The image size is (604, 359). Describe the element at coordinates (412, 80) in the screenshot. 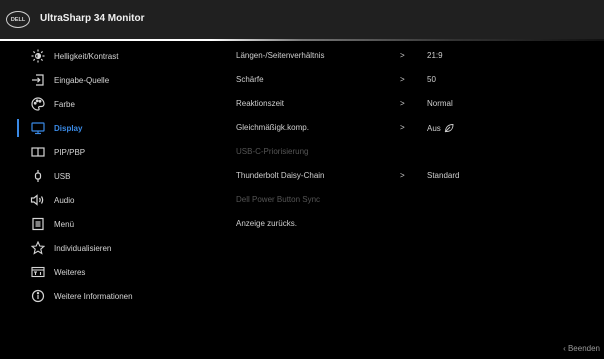

I see `setting-sharpness: Schärfe > 50` at that location.